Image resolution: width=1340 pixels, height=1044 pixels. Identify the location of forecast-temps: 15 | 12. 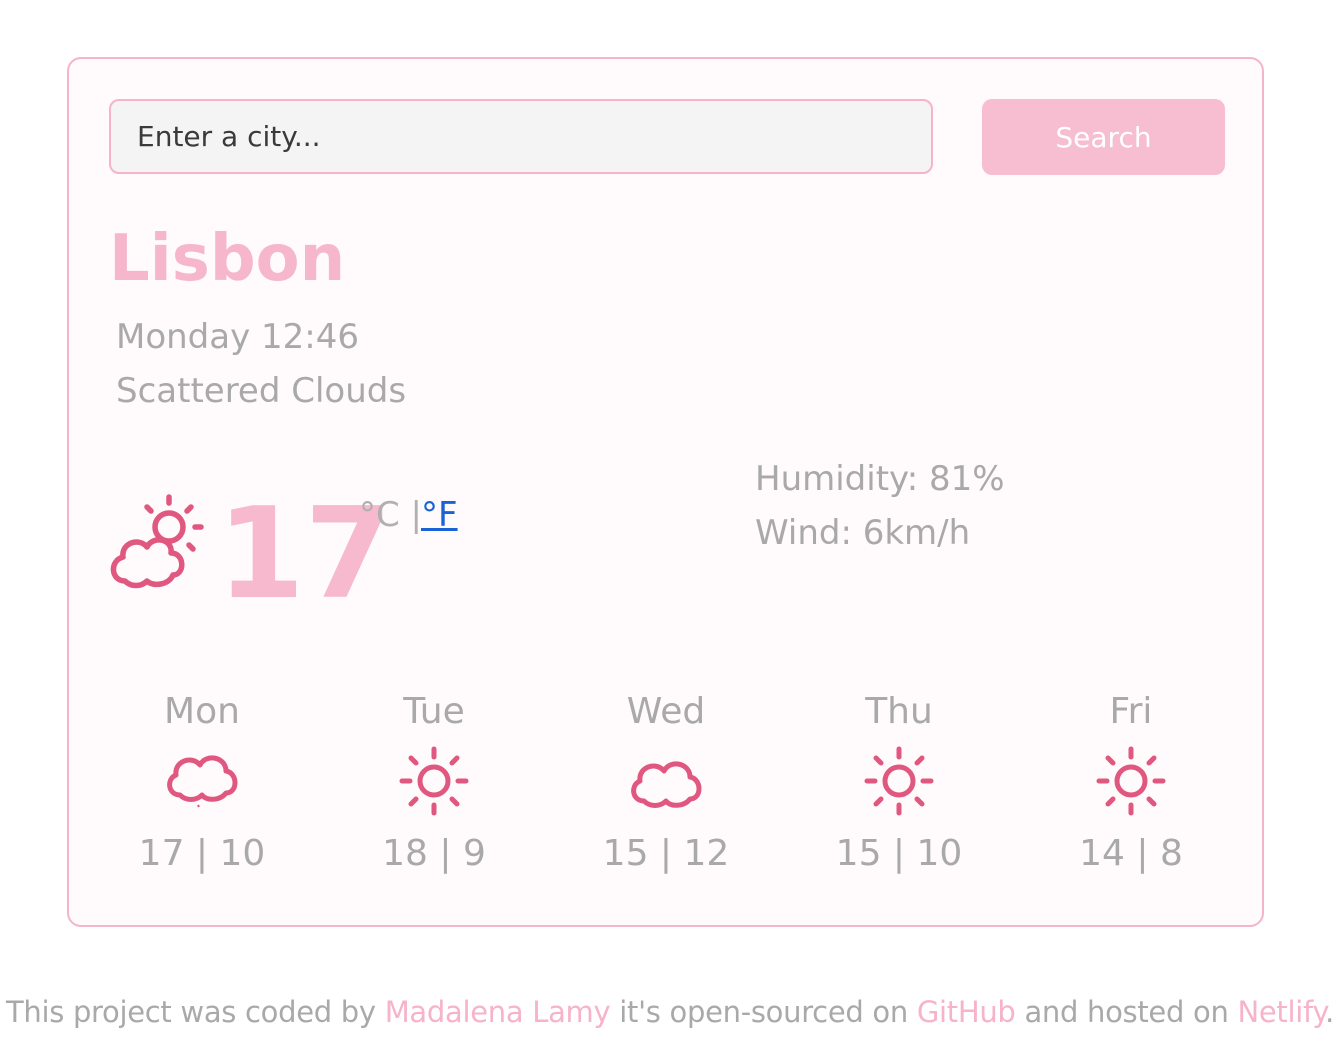
(666, 853).